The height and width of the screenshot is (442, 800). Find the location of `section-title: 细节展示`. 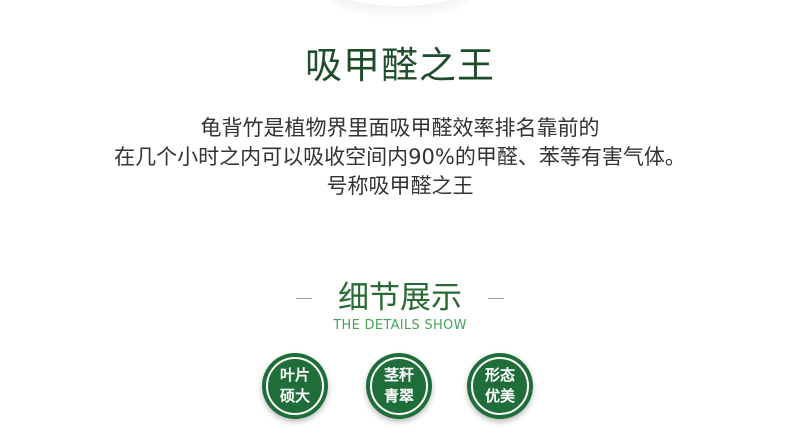

section-title: 细节展示 is located at coordinates (400, 298).